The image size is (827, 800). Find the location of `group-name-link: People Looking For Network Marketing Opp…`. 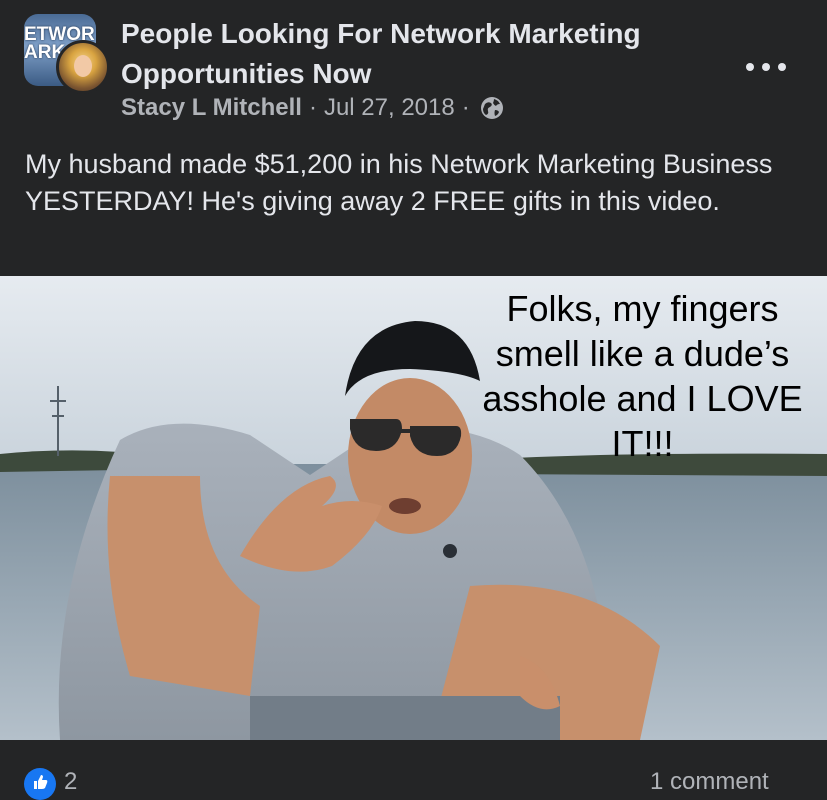

group-name-link: People Looking For Network Marketing Opp… is located at coordinates (416, 54).